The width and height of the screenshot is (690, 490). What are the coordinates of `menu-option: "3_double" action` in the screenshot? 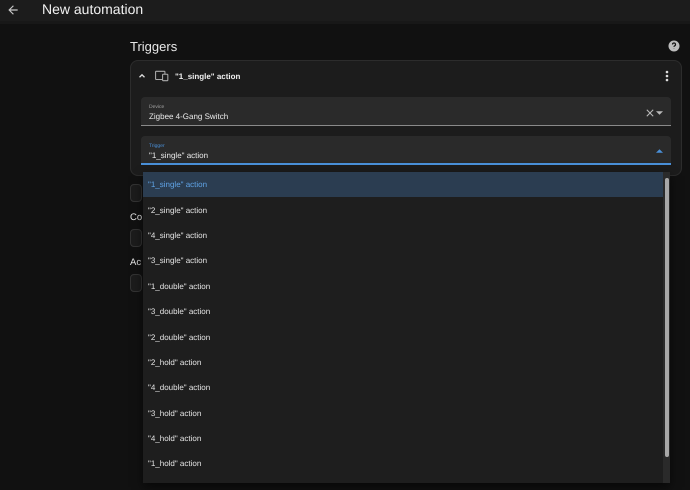 It's located at (403, 311).